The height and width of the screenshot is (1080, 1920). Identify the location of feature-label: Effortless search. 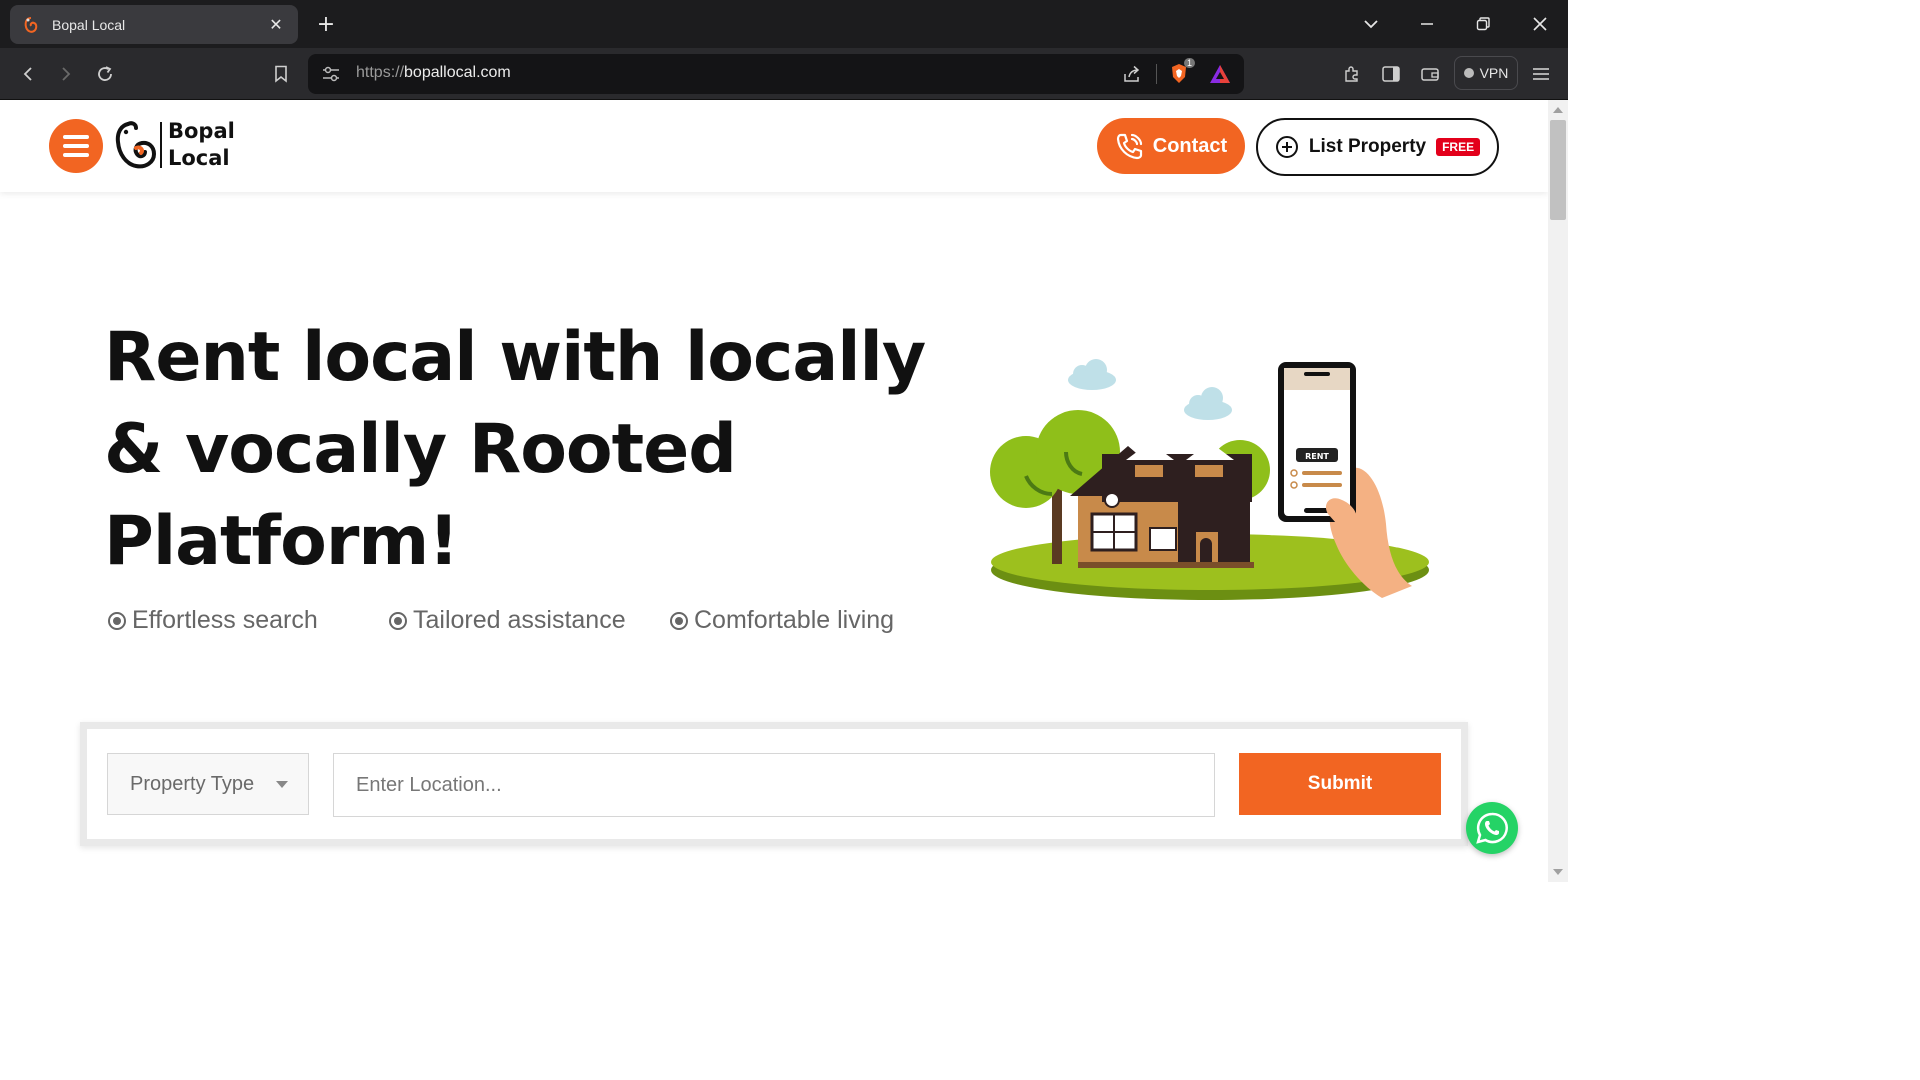
(225, 620).